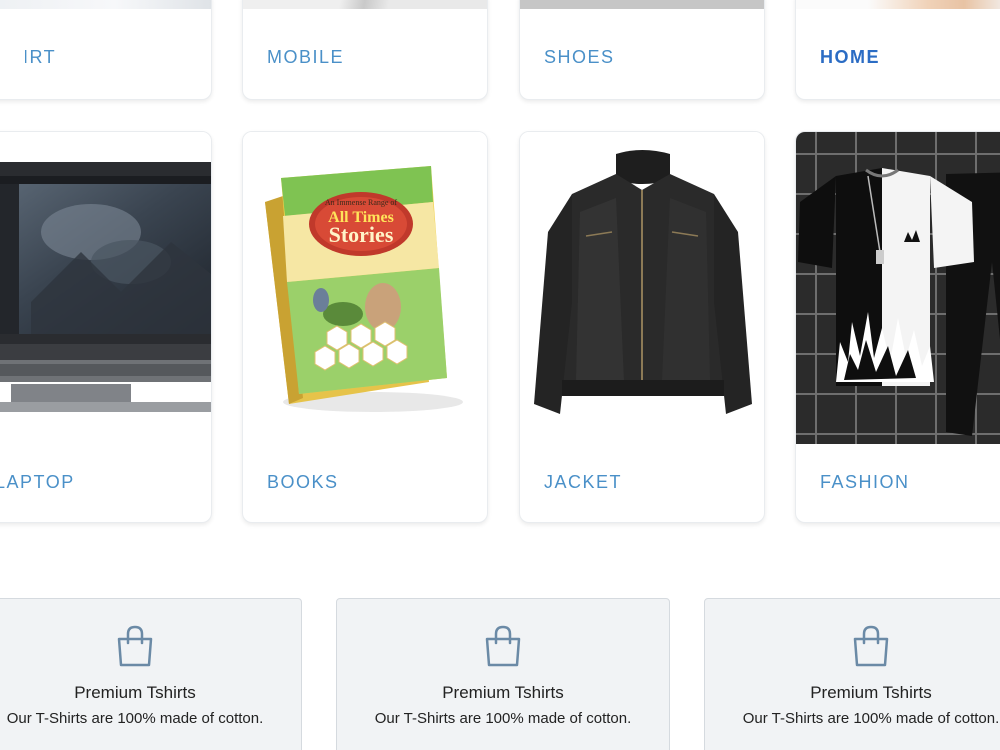  What do you see at coordinates (306, 57) in the screenshot?
I see `category-label-mobile: MOBILE` at bounding box center [306, 57].